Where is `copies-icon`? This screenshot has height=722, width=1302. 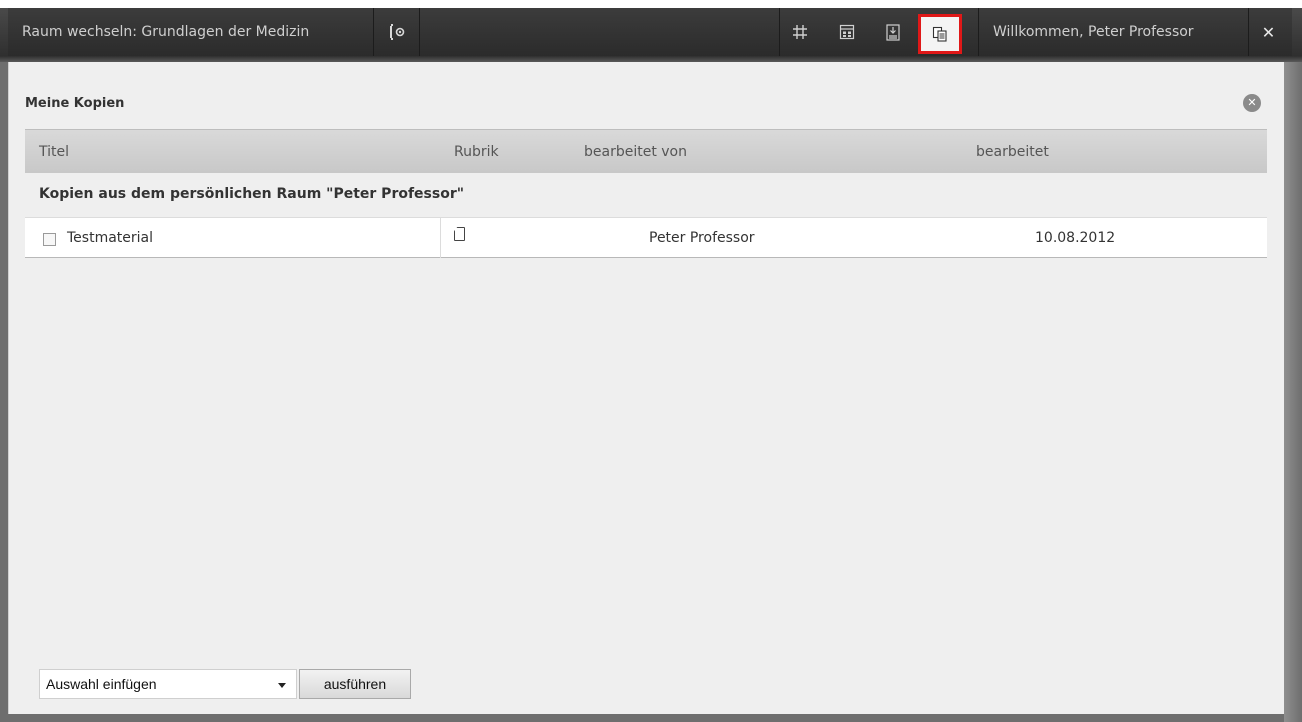
copies-icon is located at coordinates (940, 34).